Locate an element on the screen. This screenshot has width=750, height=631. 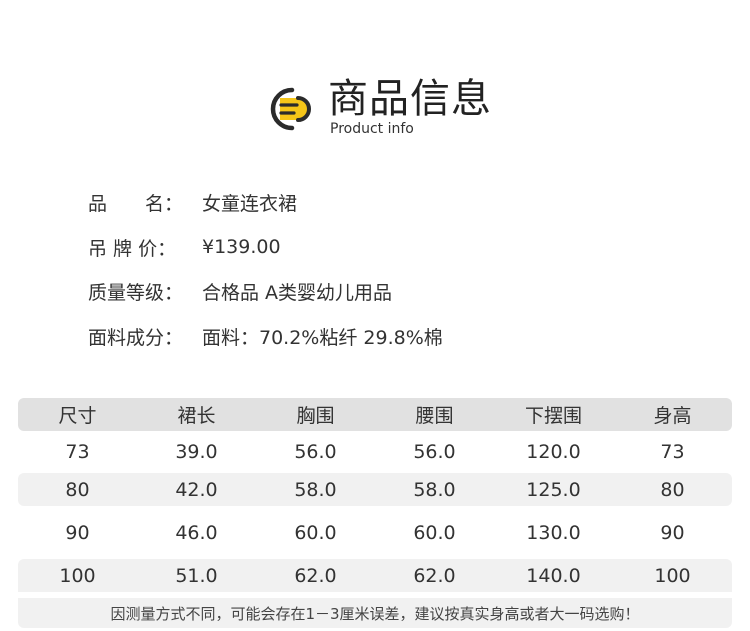
table-cell: 125.0 is located at coordinates (553, 489).